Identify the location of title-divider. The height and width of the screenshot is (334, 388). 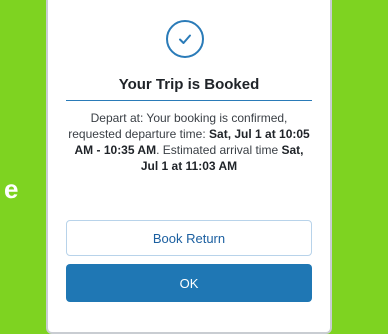
(189, 100).